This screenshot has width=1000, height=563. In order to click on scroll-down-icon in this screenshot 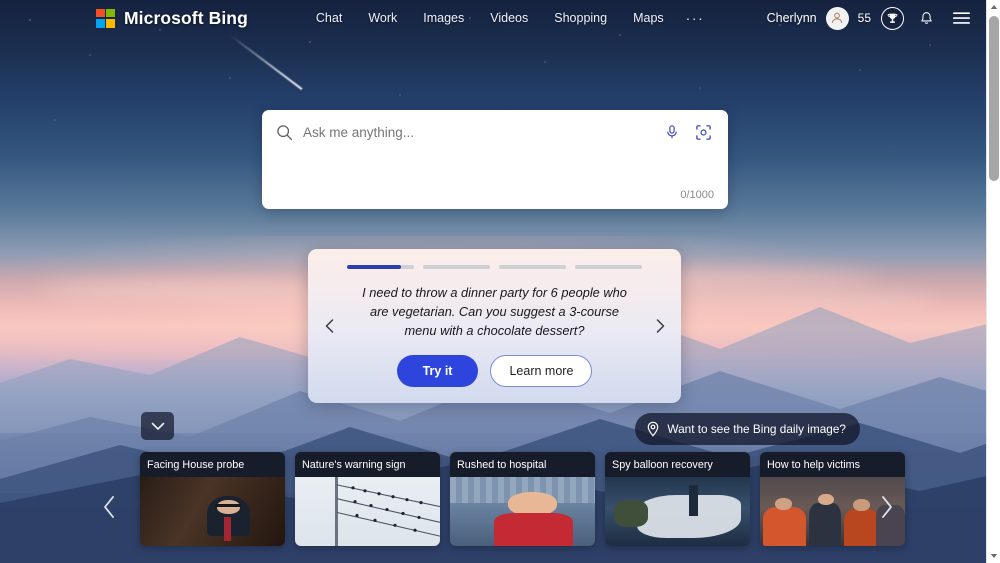, I will do `click(993, 556)`.